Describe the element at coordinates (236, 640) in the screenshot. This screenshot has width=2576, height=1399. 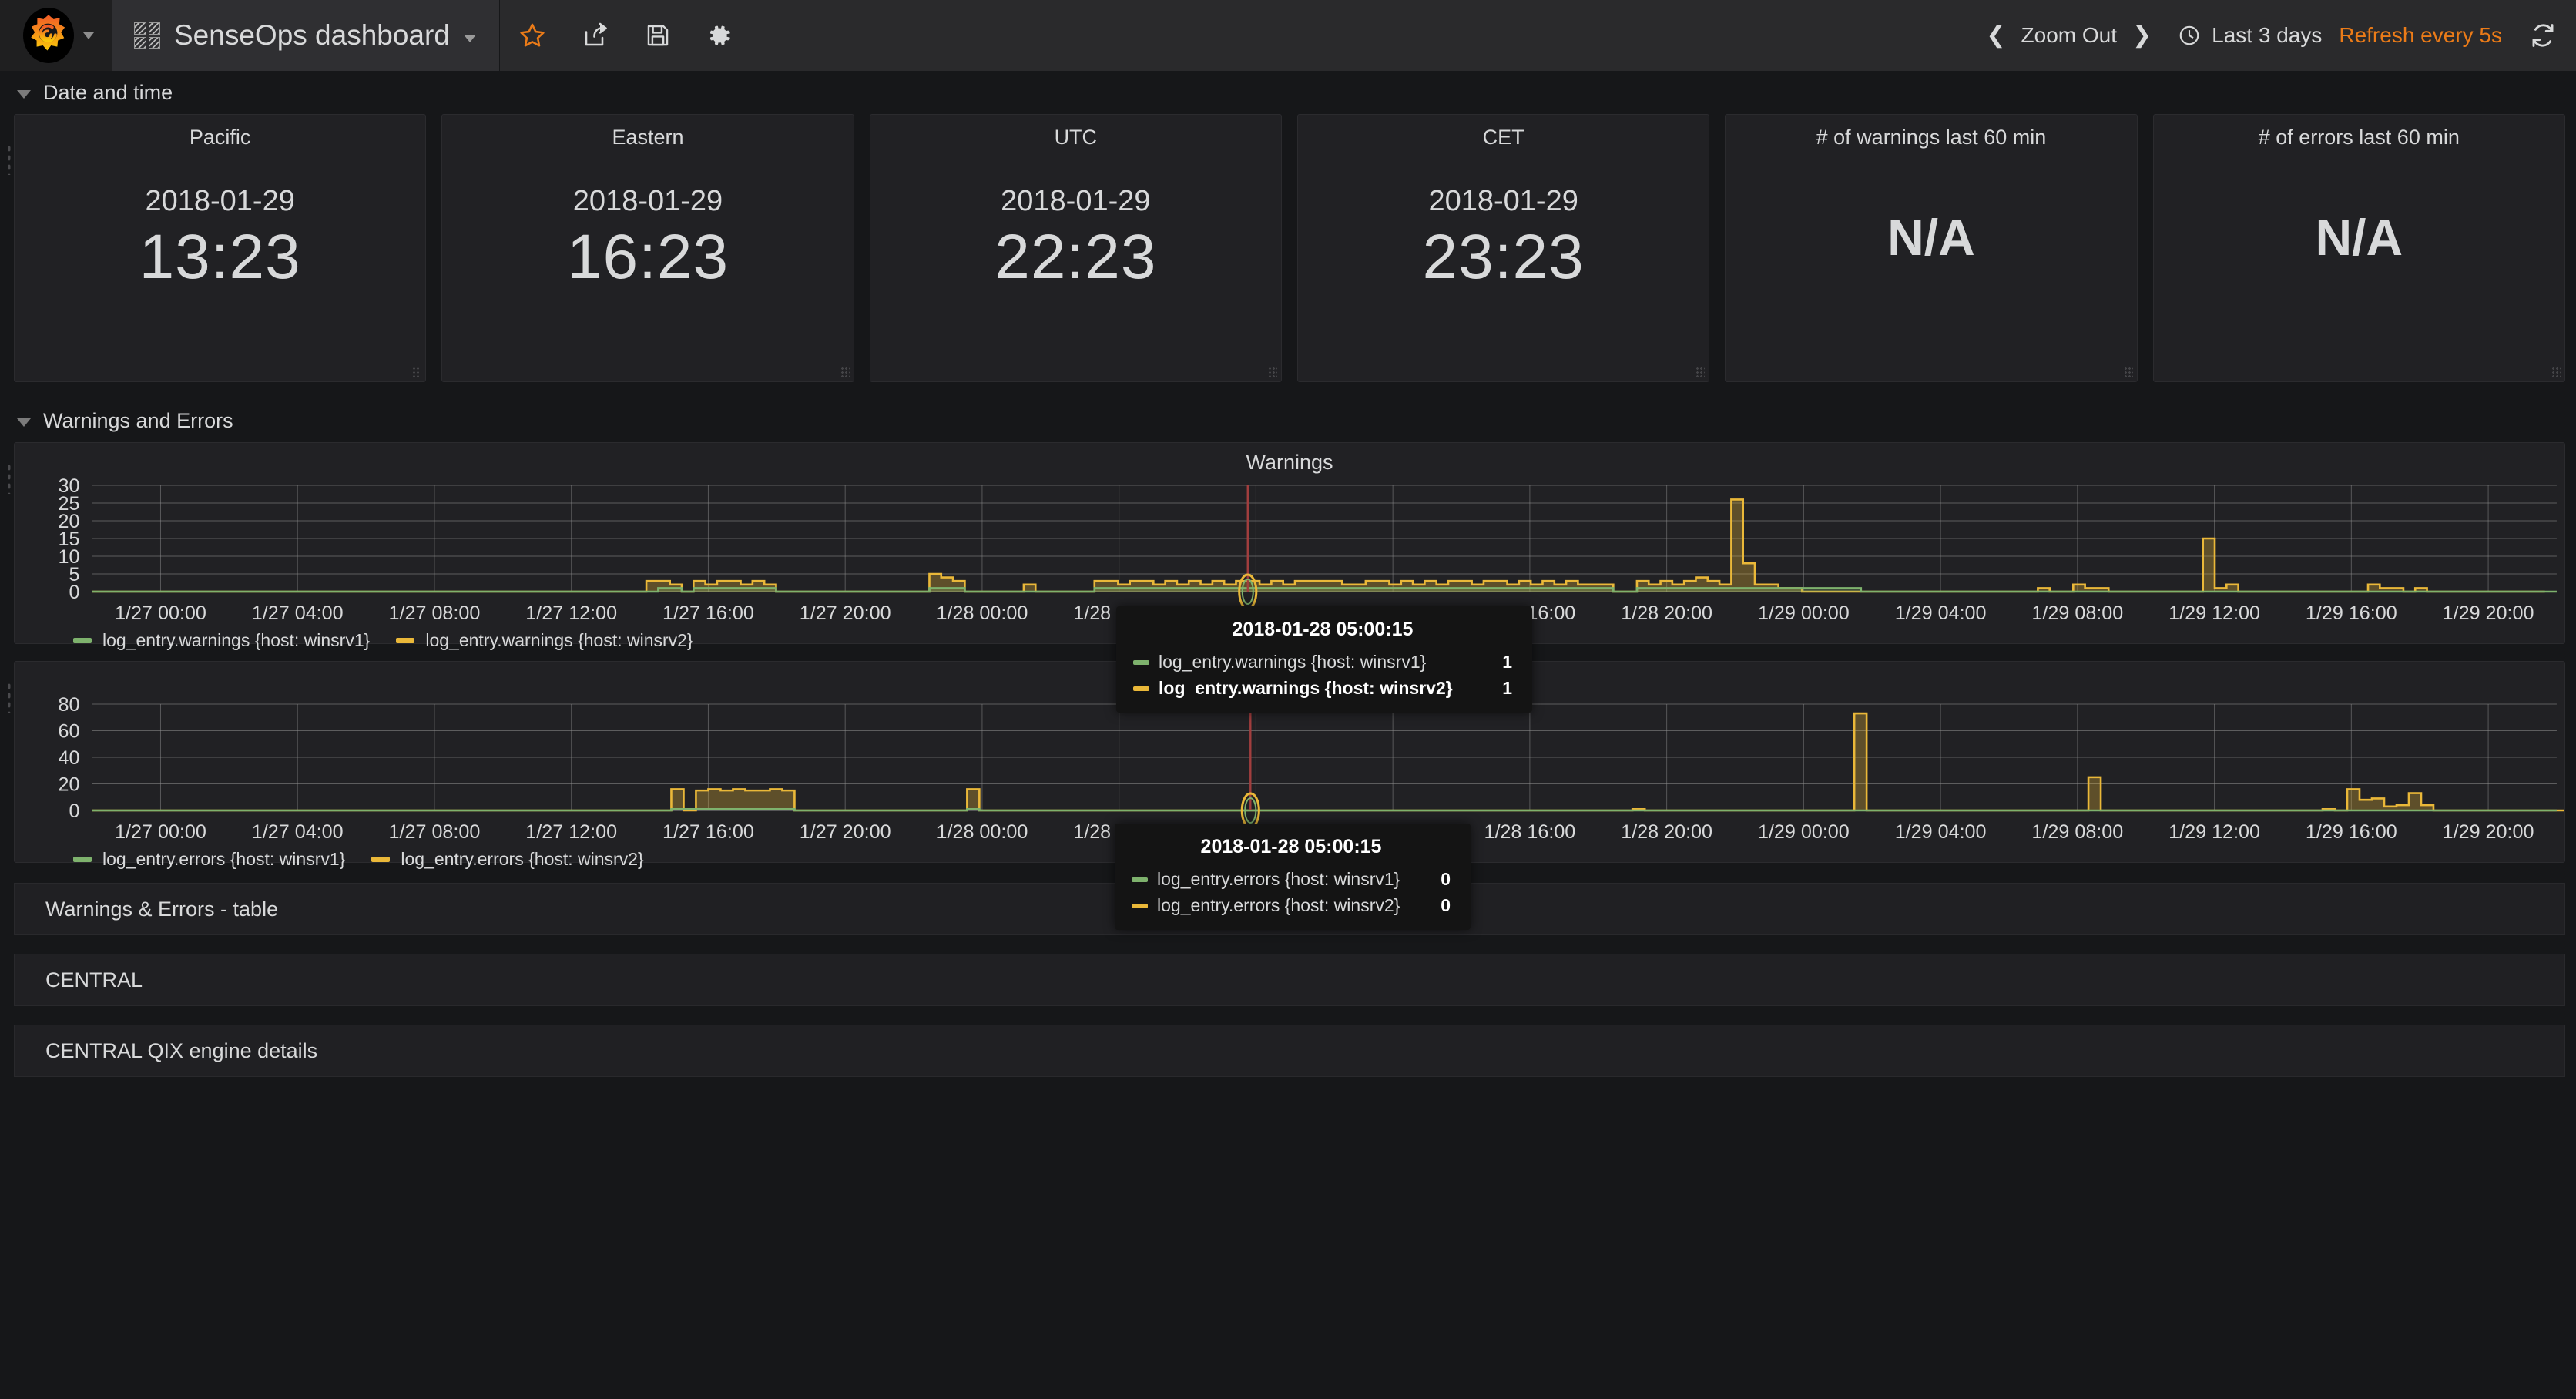
I see `legend-label: log_entry.warnings {host: winsrv1}` at that location.